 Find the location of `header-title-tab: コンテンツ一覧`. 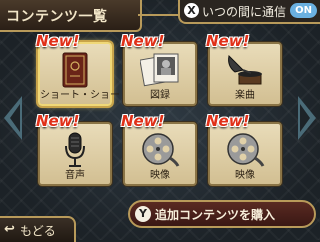

header-title-tab: コンテンツ一覧 is located at coordinates (71, 16).